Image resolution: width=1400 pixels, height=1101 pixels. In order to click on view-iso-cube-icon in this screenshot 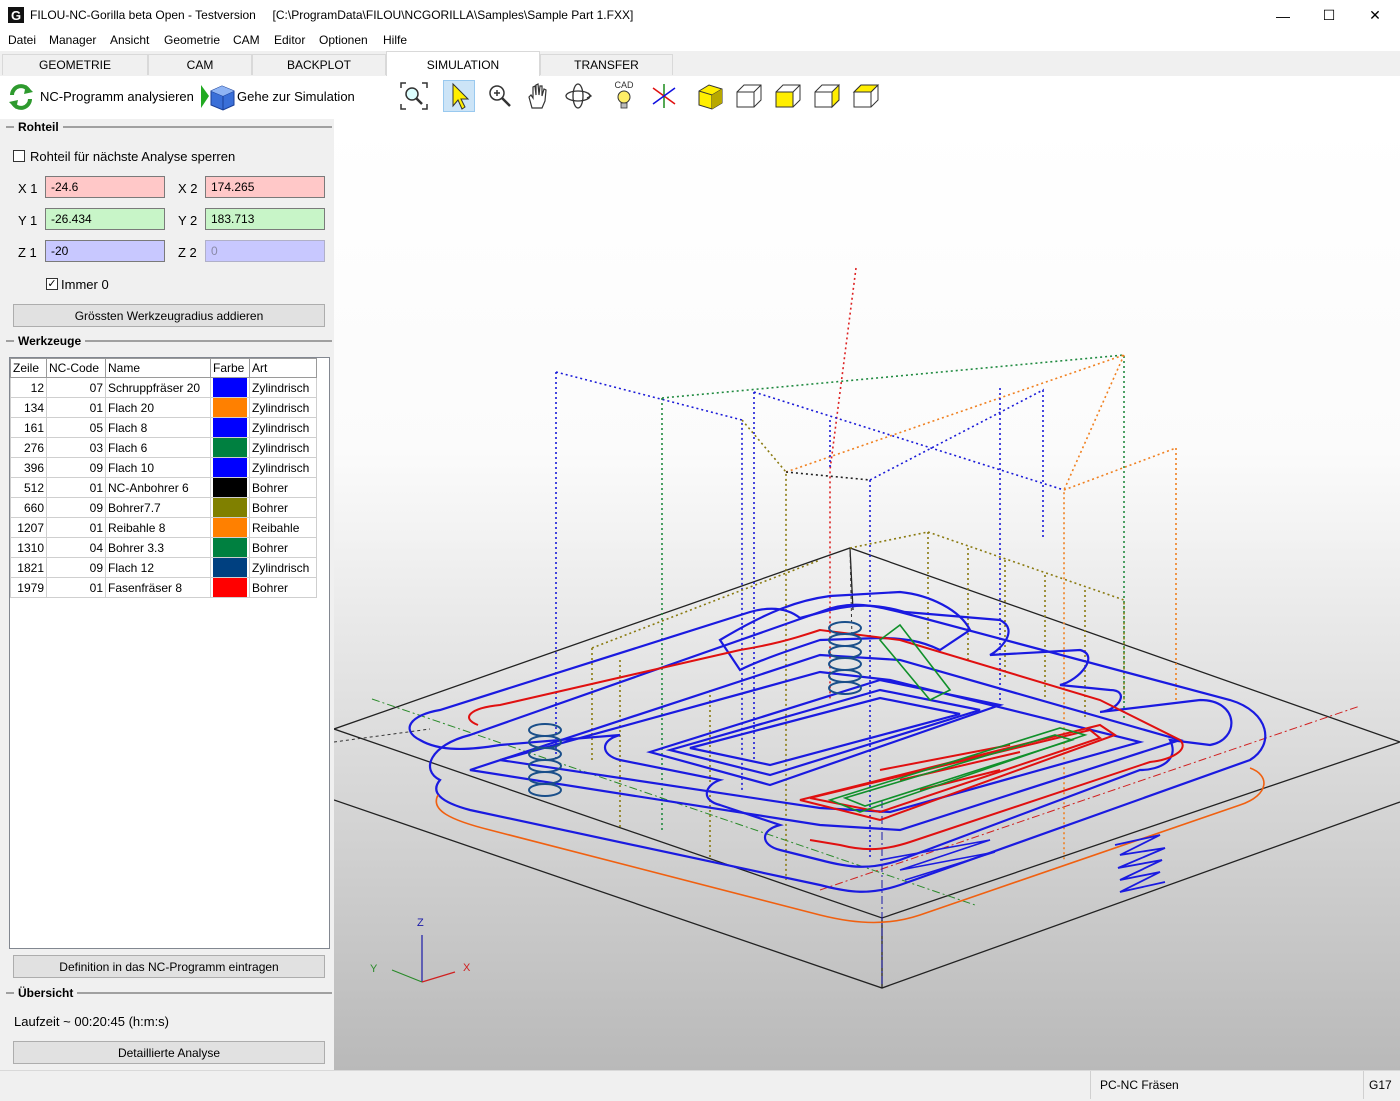, I will do `click(866, 96)`.